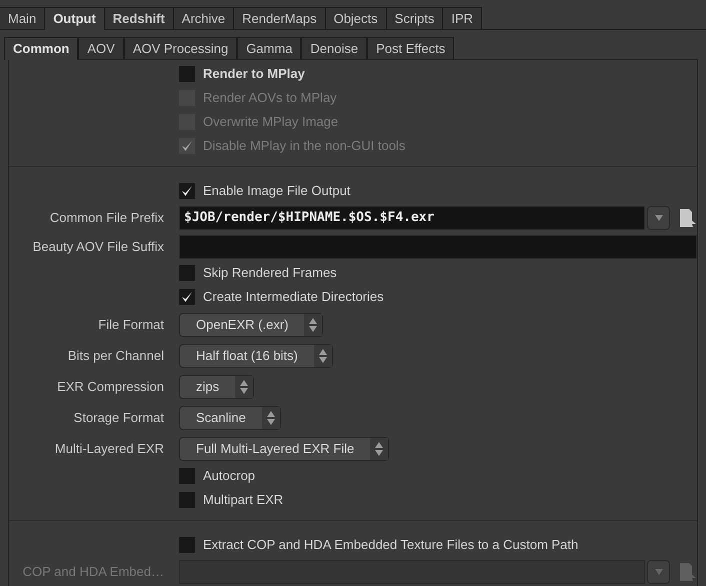 Image resolution: width=706 pixels, height=586 pixels. I want to click on tab: Post Effects, so click(410, 47).